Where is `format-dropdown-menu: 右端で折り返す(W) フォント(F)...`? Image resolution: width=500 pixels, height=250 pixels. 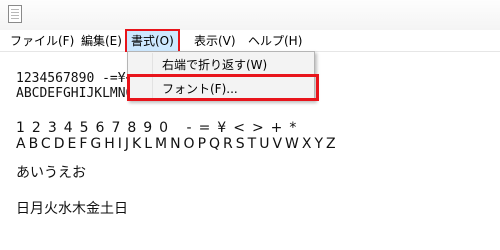 format-dropdown-menu: 右端で折り返す(W) フォント(F)... is located at coordinates (221, 76).